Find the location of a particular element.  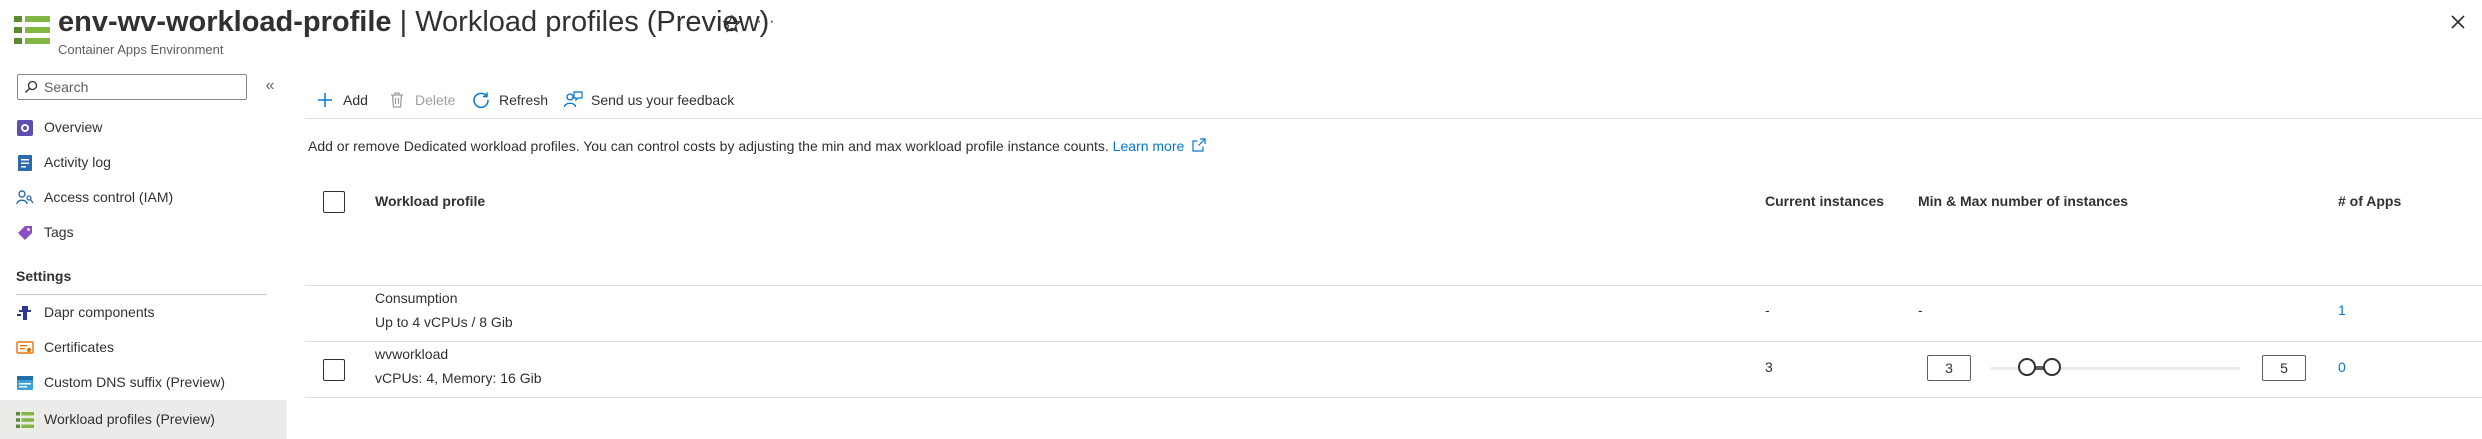

overview-icon is located at coordinates (25, 128).